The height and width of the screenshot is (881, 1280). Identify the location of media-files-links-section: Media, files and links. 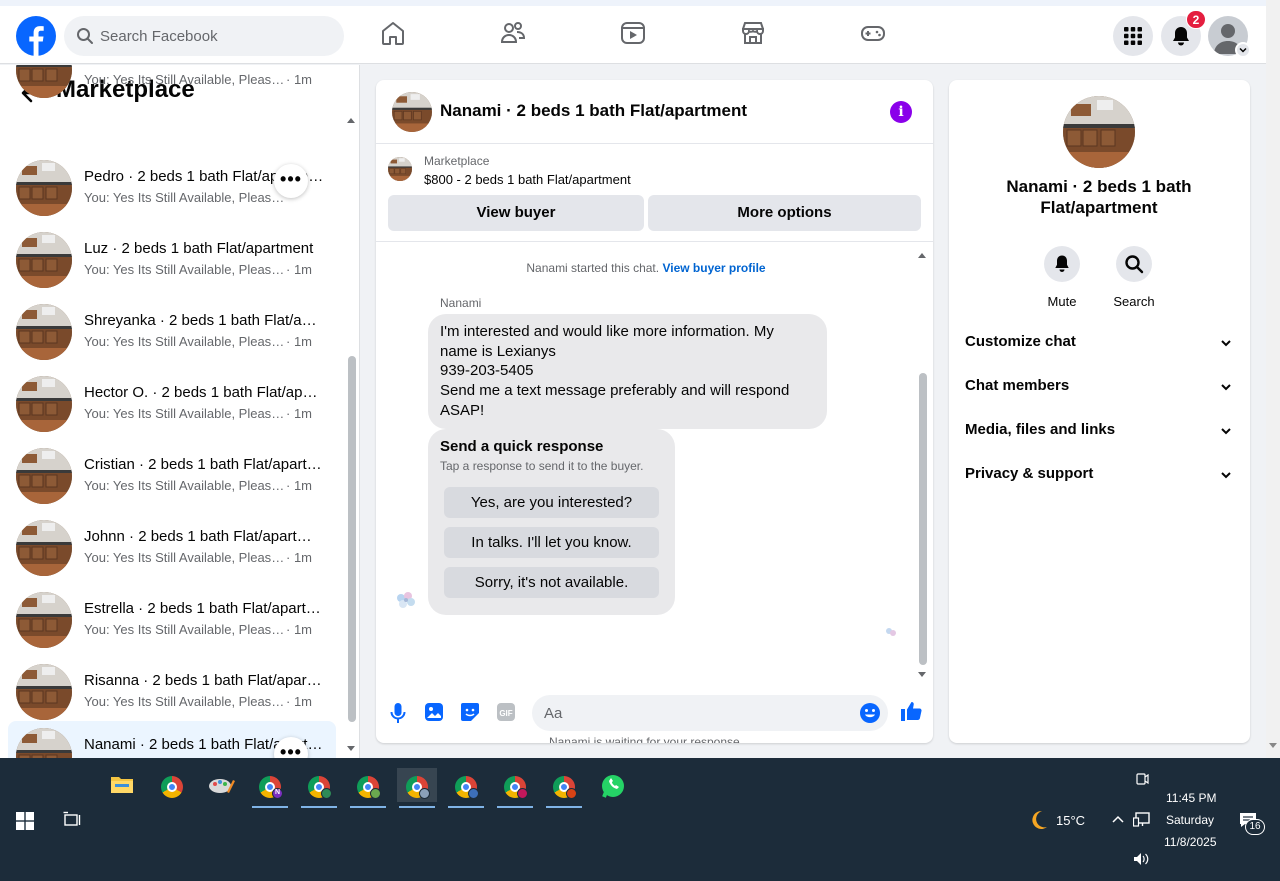
(1099, 430).